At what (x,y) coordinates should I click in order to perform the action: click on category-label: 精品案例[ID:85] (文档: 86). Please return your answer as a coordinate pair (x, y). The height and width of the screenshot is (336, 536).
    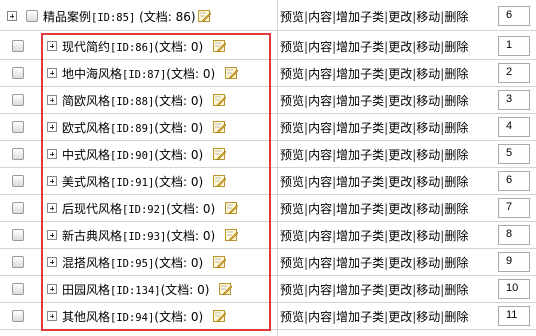
    Looking at the image, I should click on (119, 17).